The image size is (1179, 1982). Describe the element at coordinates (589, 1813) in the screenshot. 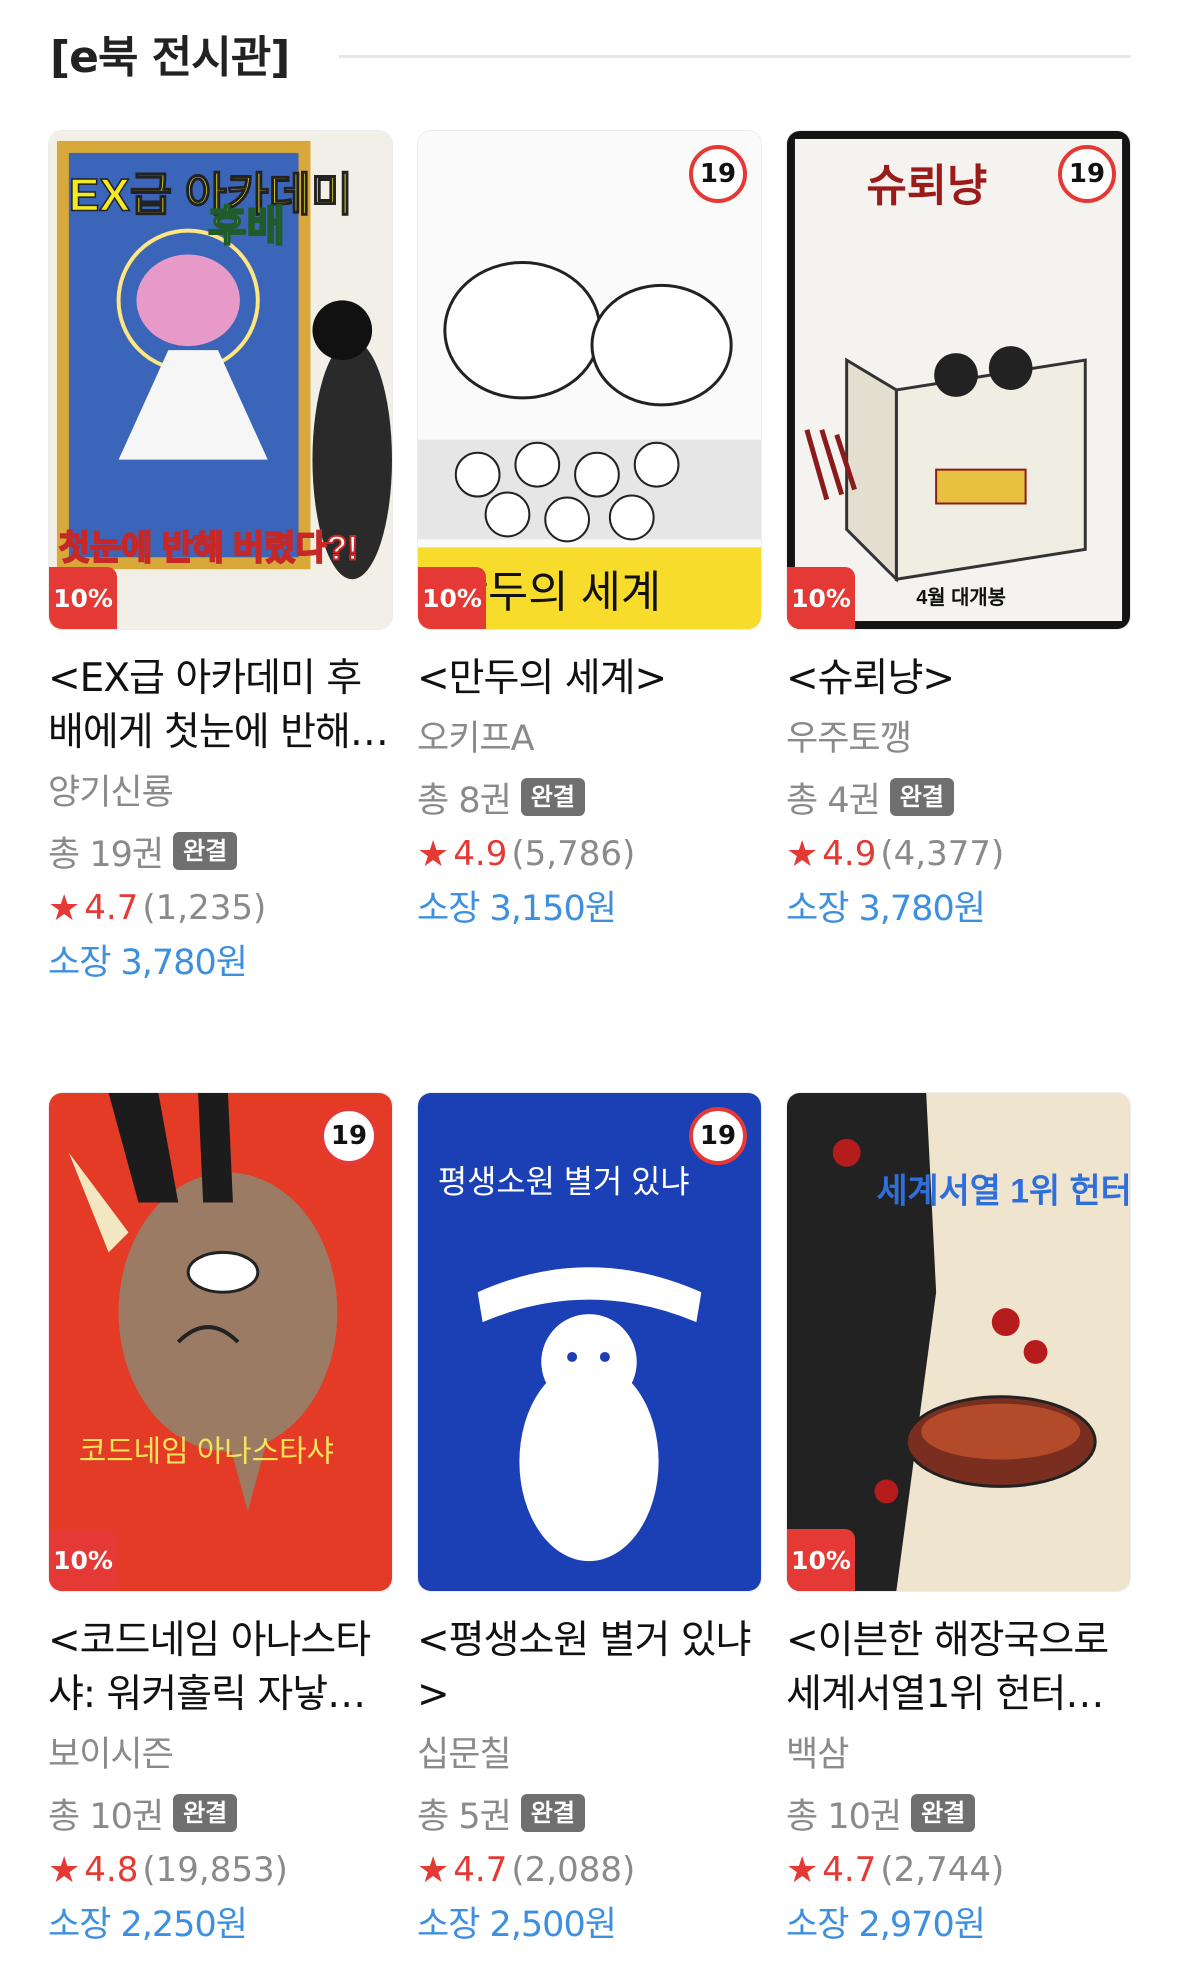

I see `volume-info: 총 5권 완결` at that location.